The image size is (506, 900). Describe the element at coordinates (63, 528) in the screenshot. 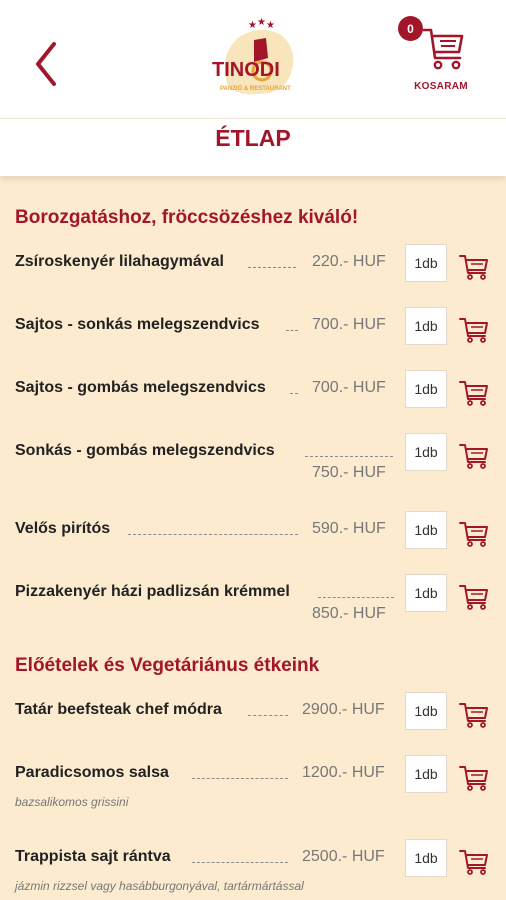

I see `item-name: Velős pirítós` at that location.